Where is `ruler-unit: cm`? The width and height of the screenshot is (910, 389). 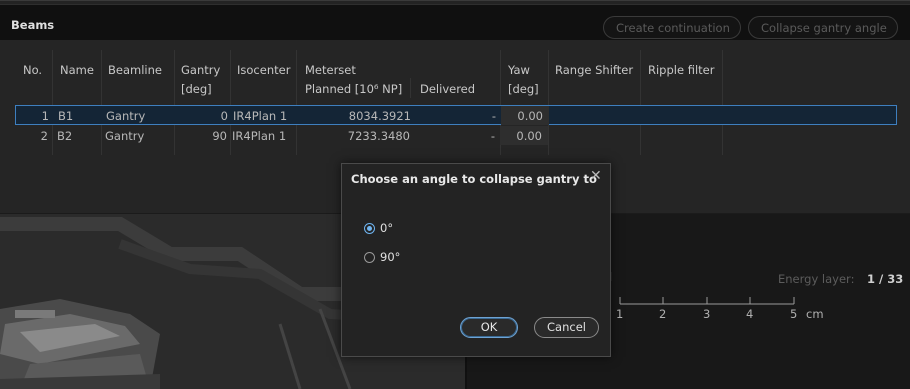
ruler-unit: cm is located at coordinates (815, 314).